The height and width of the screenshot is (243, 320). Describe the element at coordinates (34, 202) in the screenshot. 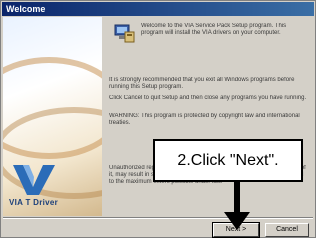

I see `logo-caption: VIA T Driver` at that location.